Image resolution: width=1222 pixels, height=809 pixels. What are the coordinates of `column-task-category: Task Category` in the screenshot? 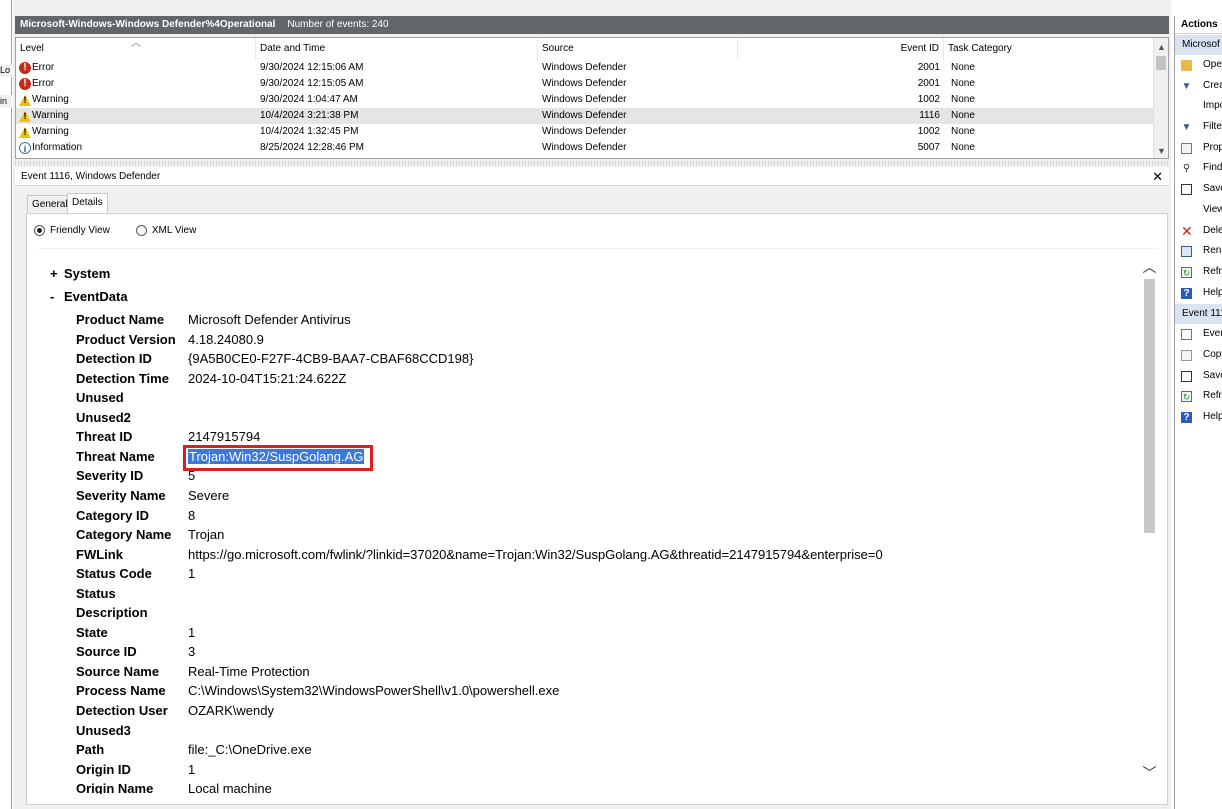 It's located at (1049, 49).